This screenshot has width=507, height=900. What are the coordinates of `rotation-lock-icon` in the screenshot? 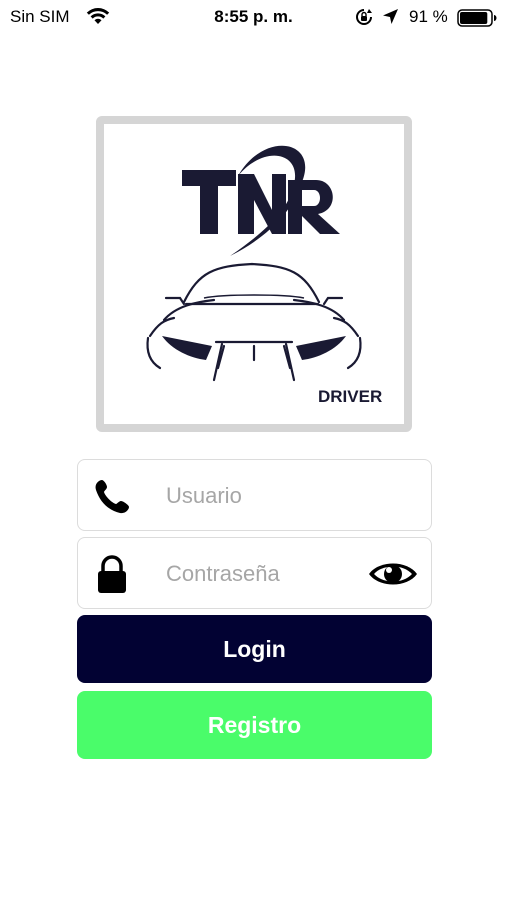 It's located at (364, 17).